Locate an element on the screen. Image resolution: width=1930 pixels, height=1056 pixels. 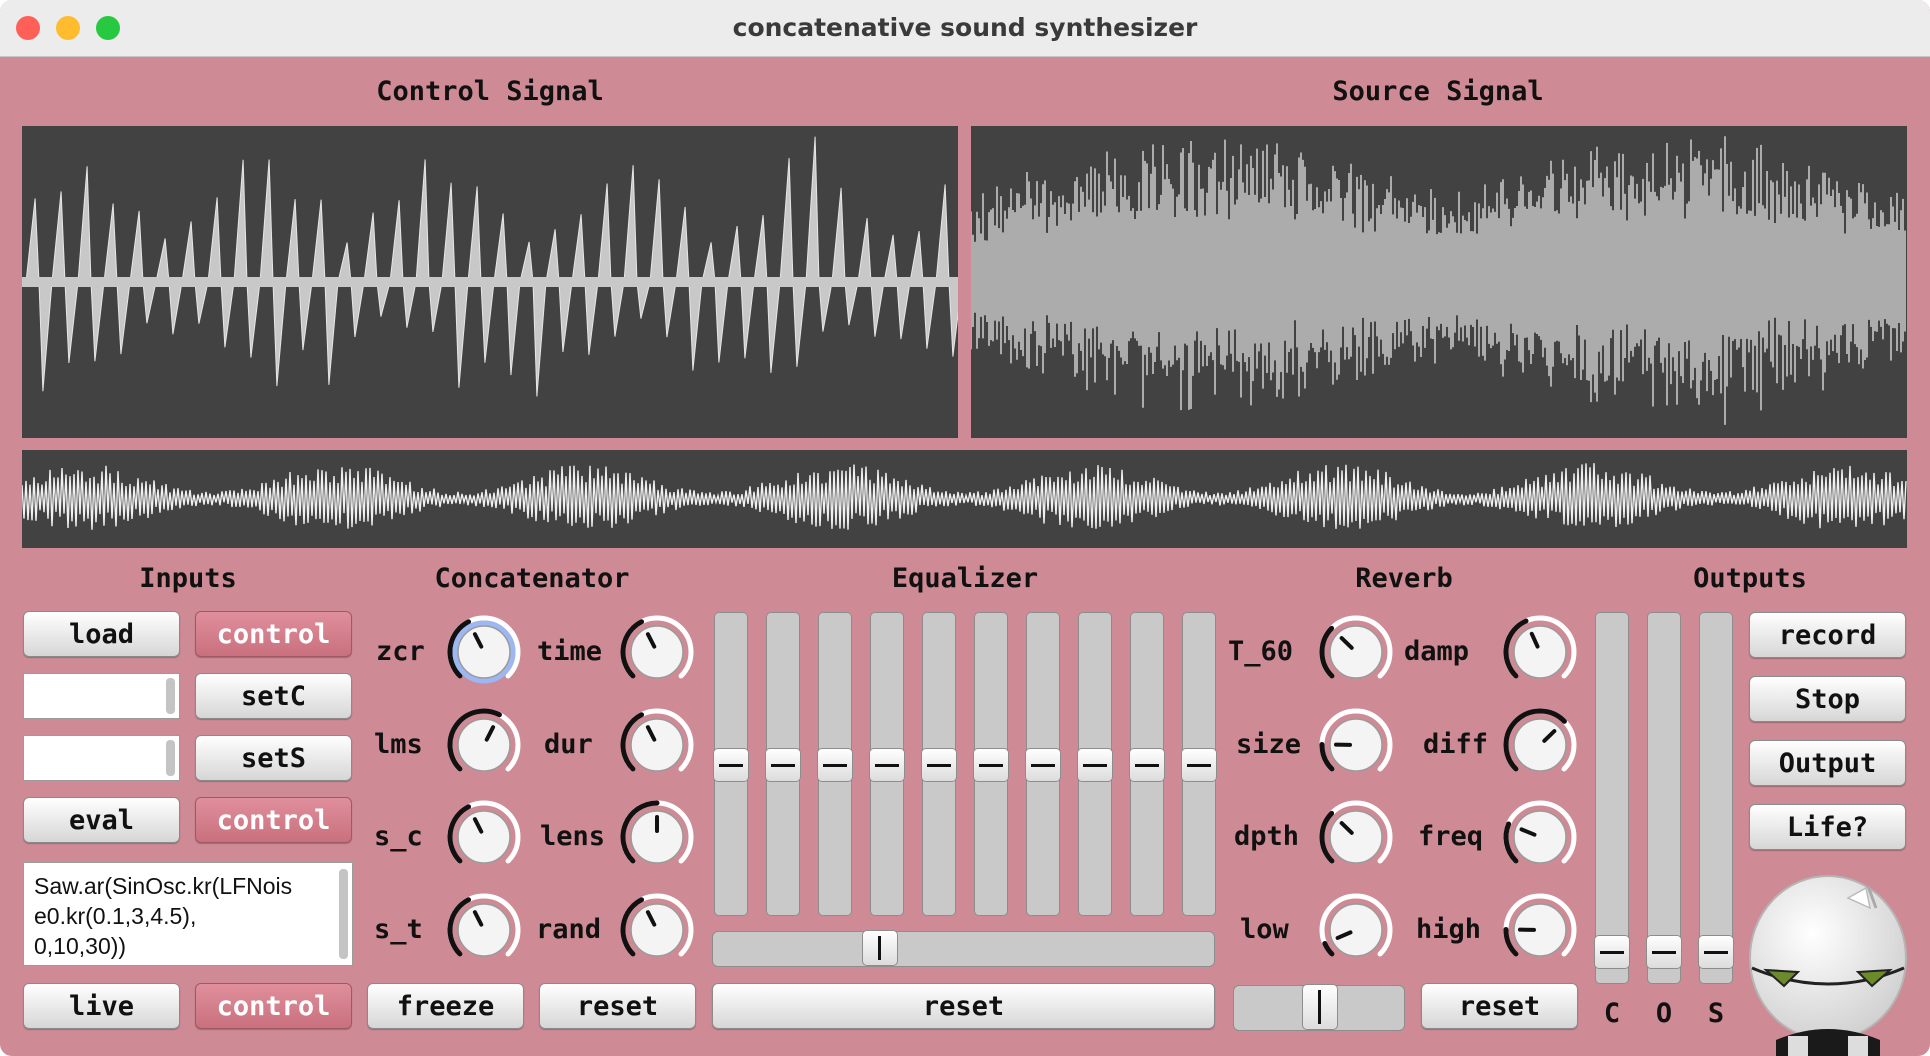
knob-label-dpth: dpth is located at coordinates (1267, 836).